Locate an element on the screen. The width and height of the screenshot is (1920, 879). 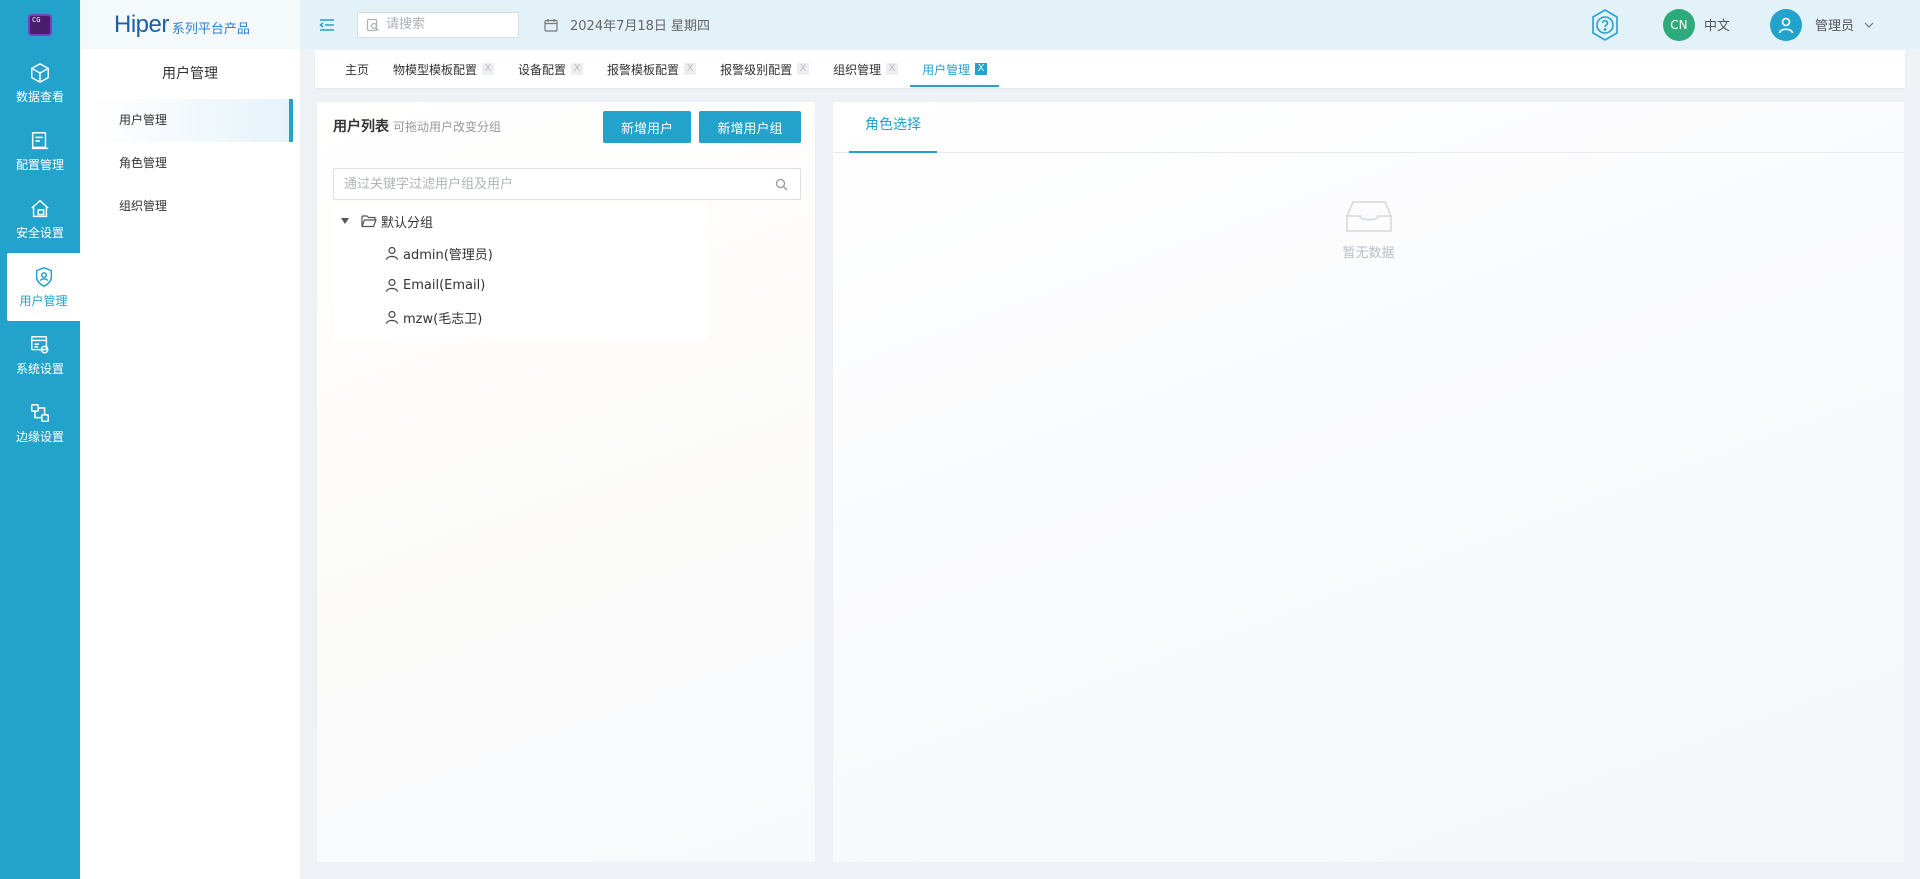
tab-label: 设备配置 is located at coordinates (542, 69).